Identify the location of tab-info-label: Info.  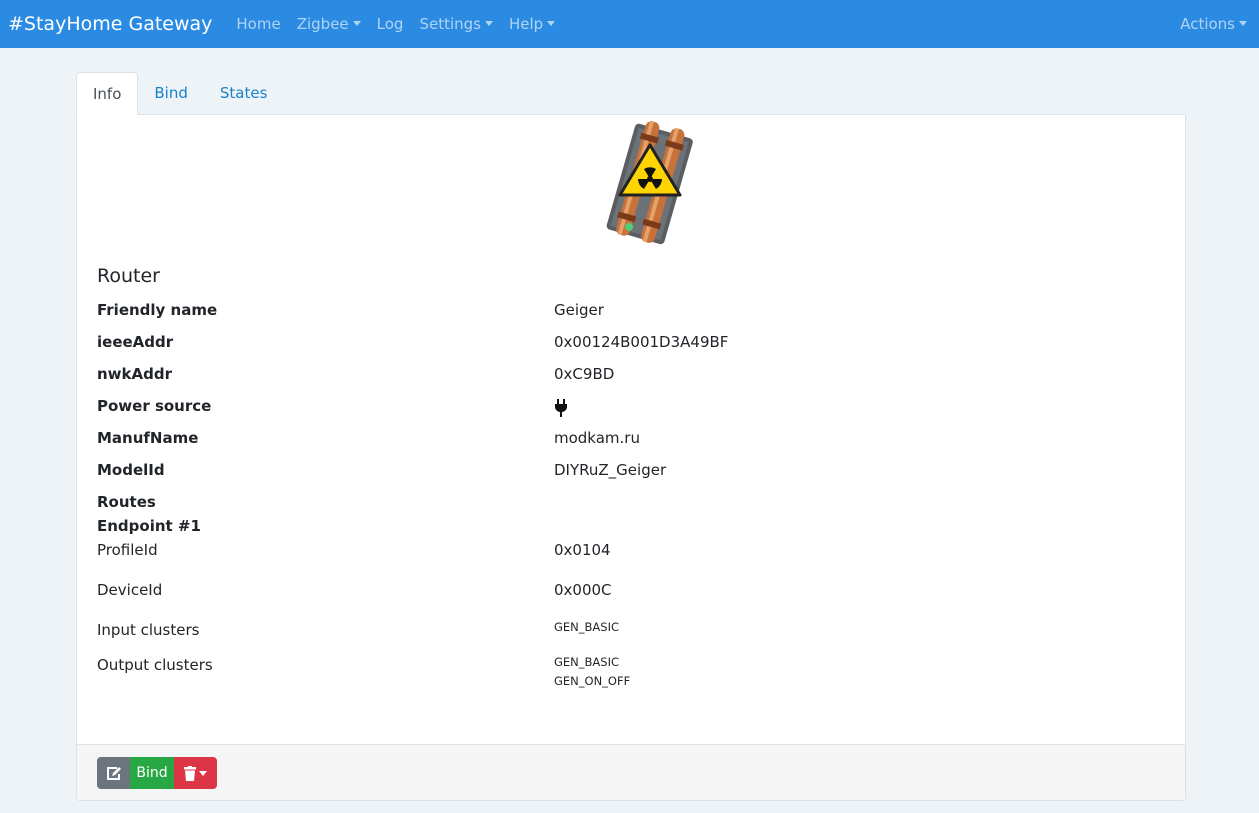
(107, 93).